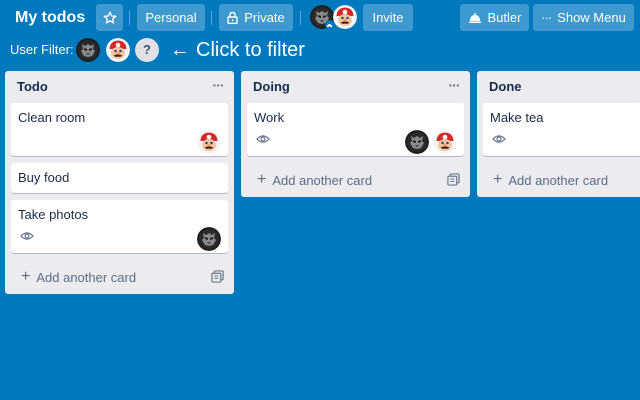 The image size is (640, 400). What do you see at coordinates (329, 24) in the screenshot?
I see `admin-badge-icon` at bounding box center [329, 24].